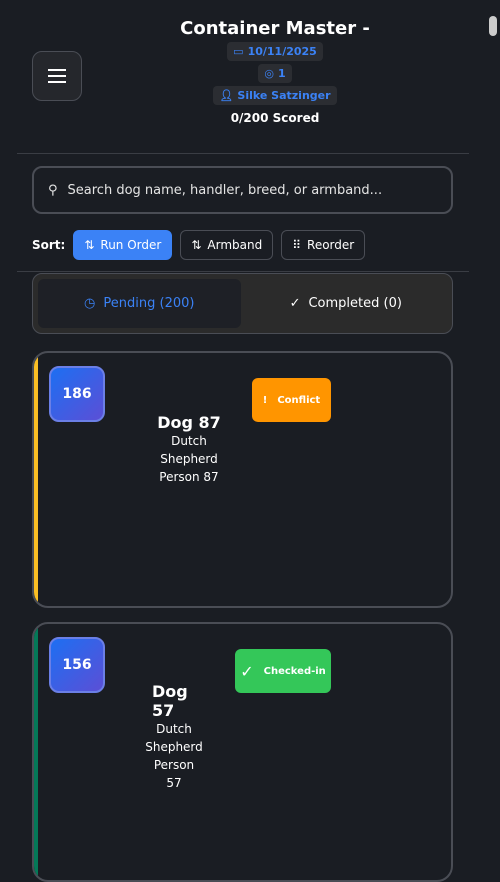 The height and width of the screenshot is (882, 500). Describe the element at coordinates (275, 51) in the screenshot. I see `date-chip: ▭ 10/11/2025` at that location.